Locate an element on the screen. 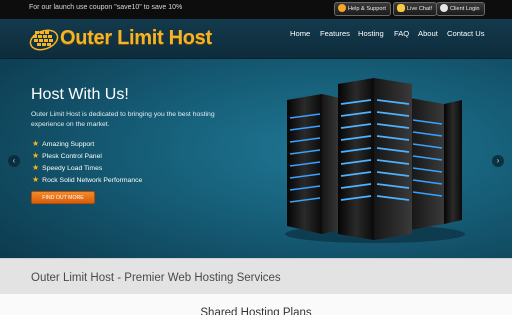  server-tower-right is located at coordinates (436, 164).